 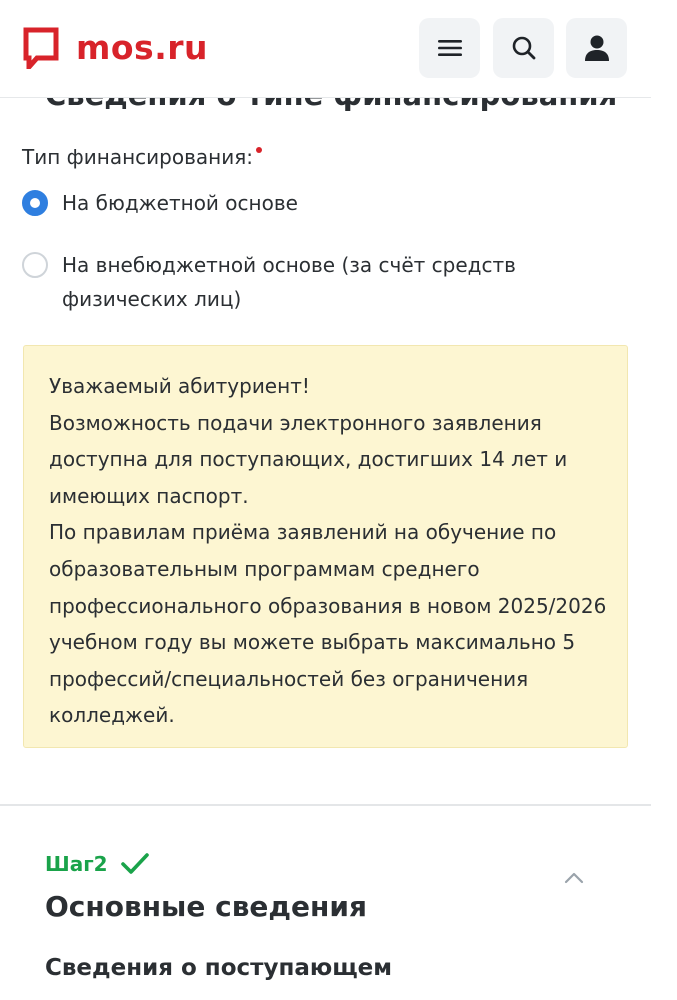 I want to click on logo-text: mos.ru, so click(x=142, y=47).